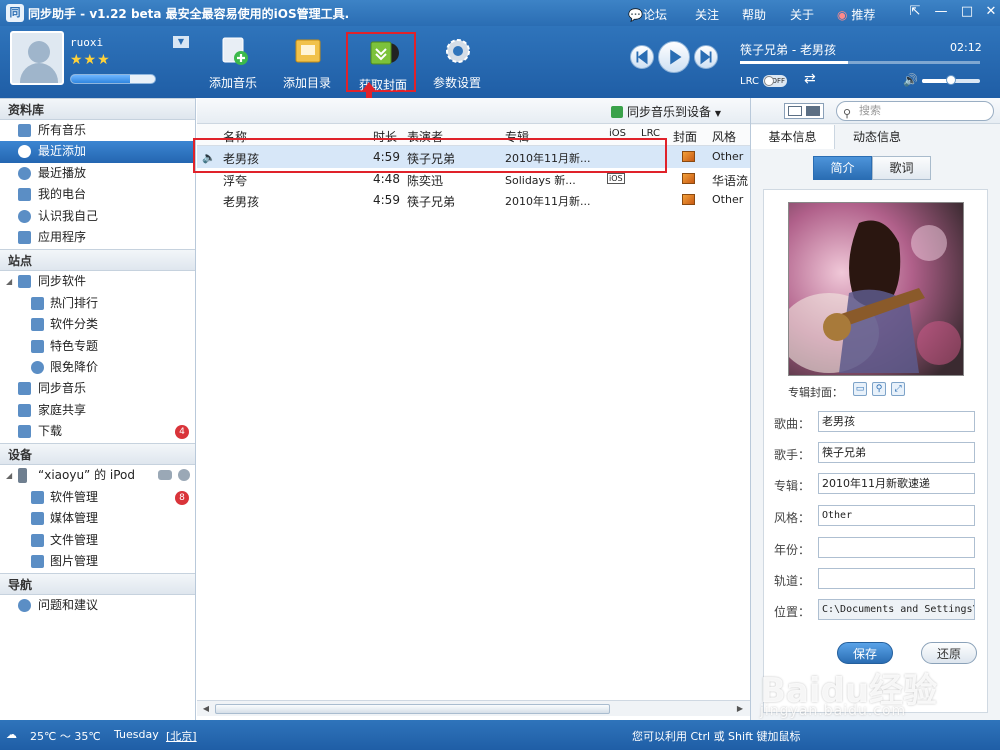 This screenshot has width=1000, height=750. Describe the element at coordinates (898, 389) in the screenshot. I see `expand-icon: ⤢` at that location.